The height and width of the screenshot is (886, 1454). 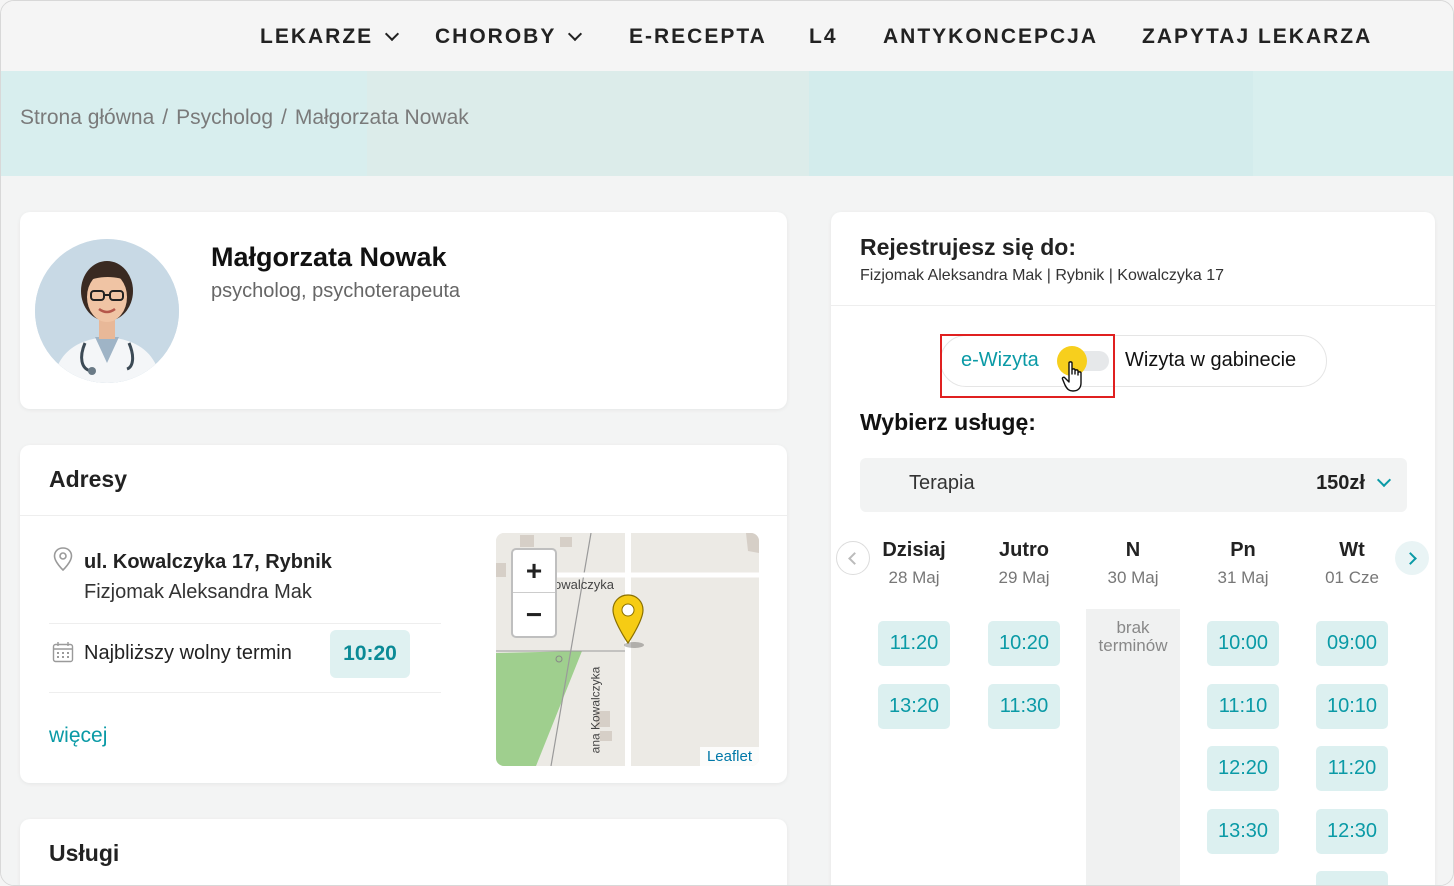 What do you see at coordinates (914, 577) in the screenshot?
I see `day-date: 28 Maj` at bounding box center [914, 577].